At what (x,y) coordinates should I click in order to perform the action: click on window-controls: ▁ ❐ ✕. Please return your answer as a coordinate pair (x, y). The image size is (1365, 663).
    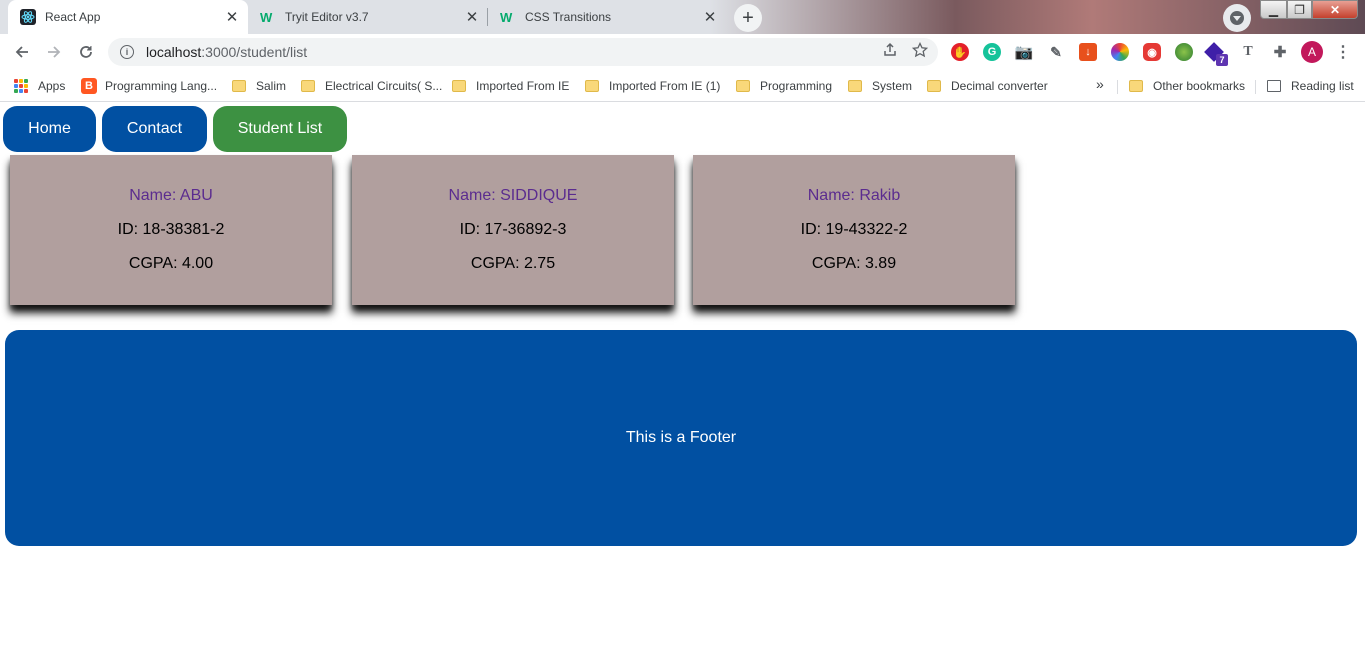
    Looking at the image, I should click on (1309, 10).